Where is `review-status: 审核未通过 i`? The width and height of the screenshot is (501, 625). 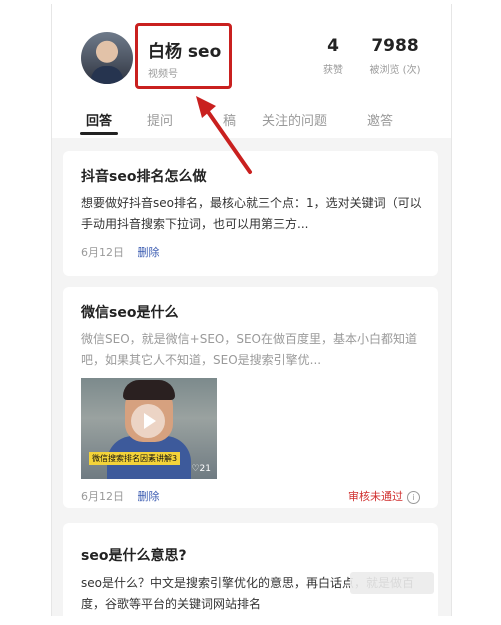
review-status: 审核未通过 i is located at coordinates (384, 496).